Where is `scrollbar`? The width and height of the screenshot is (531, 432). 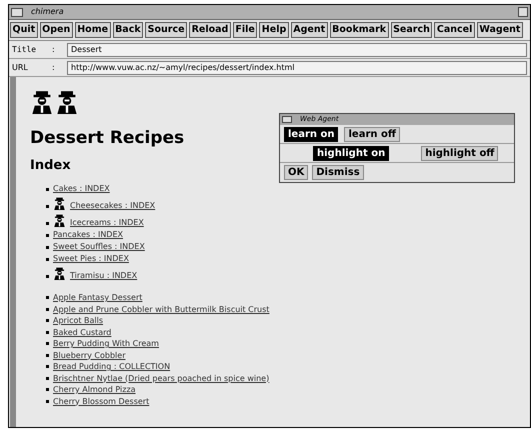
scrollbar is located at coordinates (13, 252).